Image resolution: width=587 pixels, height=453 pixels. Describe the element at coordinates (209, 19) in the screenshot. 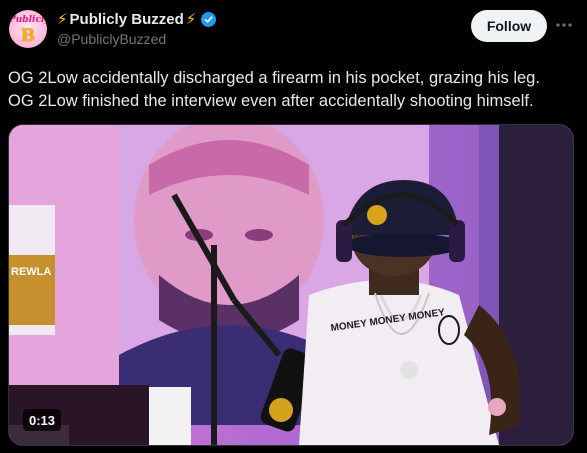

I see `verified-badge-icon` at that location.